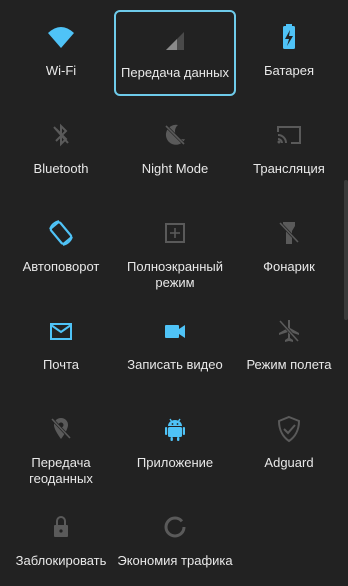  I want to click on tile-mail: Почта, so click(61, 347).